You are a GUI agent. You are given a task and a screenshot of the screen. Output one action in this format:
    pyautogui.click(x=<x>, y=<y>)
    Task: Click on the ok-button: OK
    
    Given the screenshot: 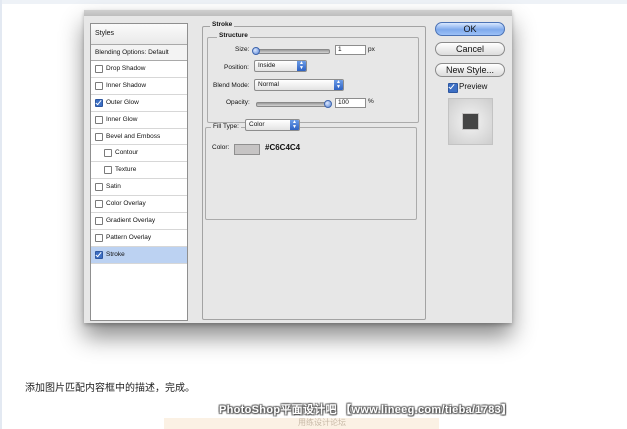 What is the action you would take?
    pyautogui.click(x=470, y=29)
    